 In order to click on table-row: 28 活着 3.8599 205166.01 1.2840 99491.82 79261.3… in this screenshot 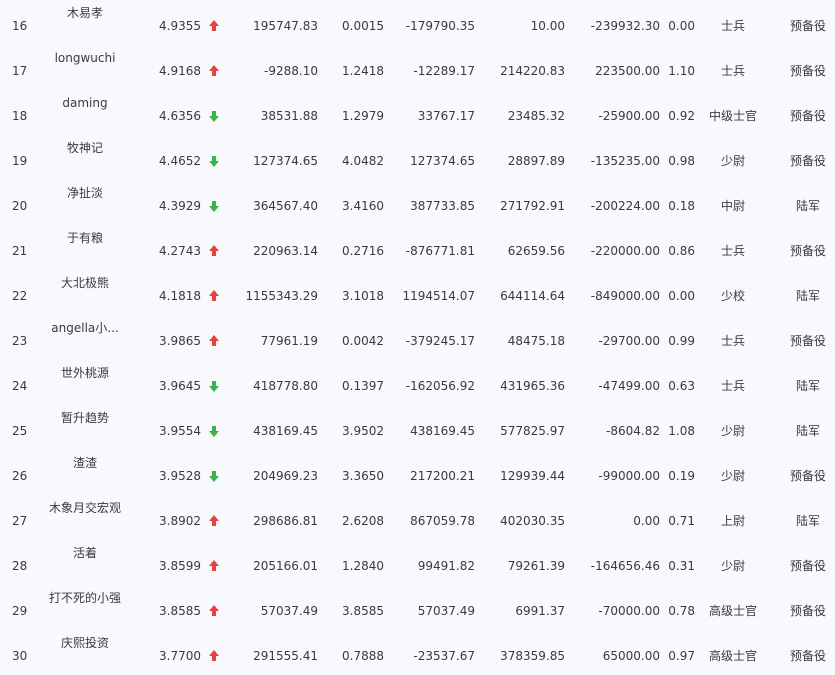, I will do `click(417, 562)`.